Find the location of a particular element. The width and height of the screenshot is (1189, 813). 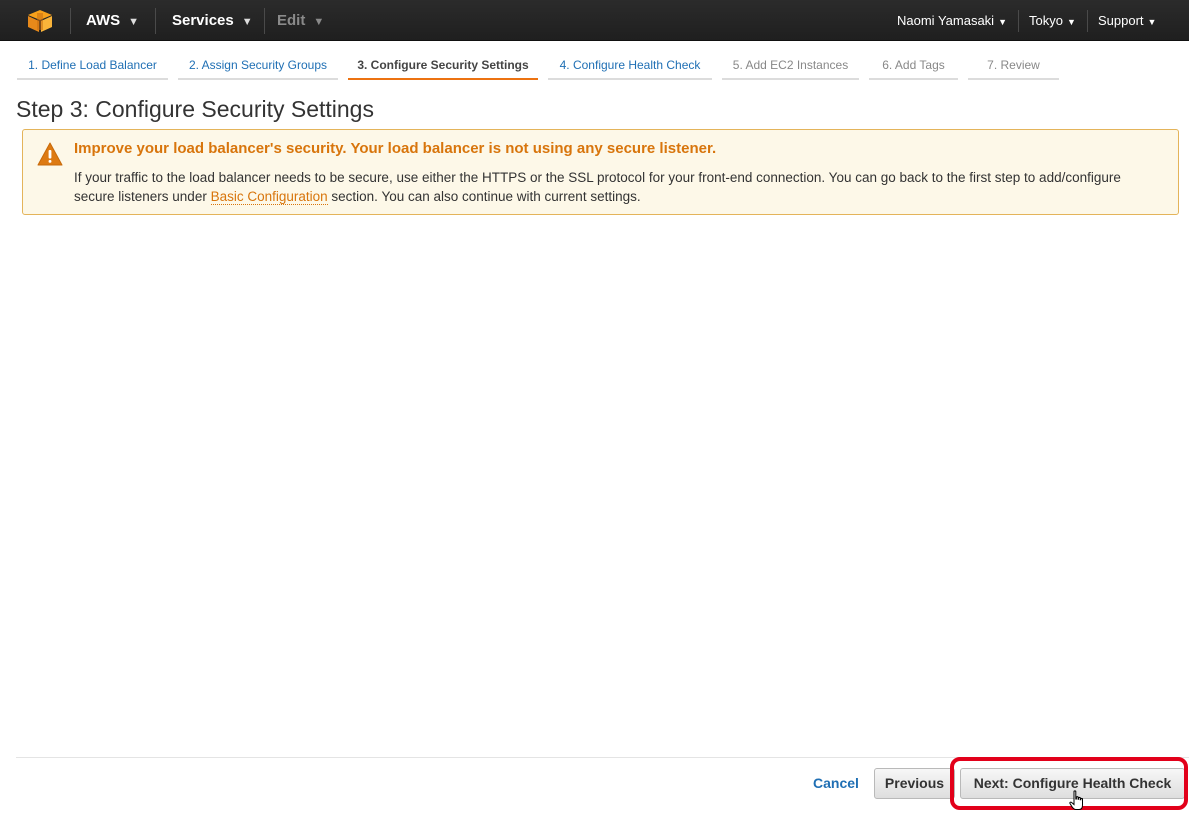

step-configure-security-settings: 3. Configure Security Settings is located at coordinates (443, 67).